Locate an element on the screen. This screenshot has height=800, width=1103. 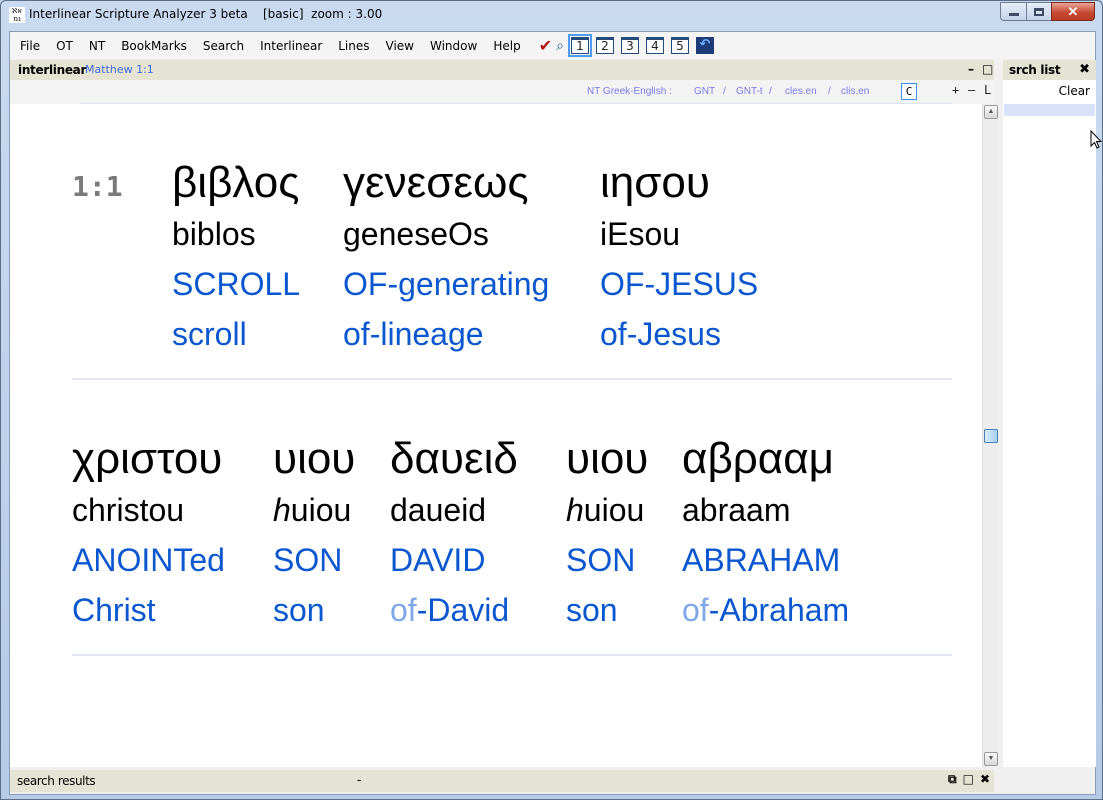
close-button: ✕ is located at coordinates (1073, 11).